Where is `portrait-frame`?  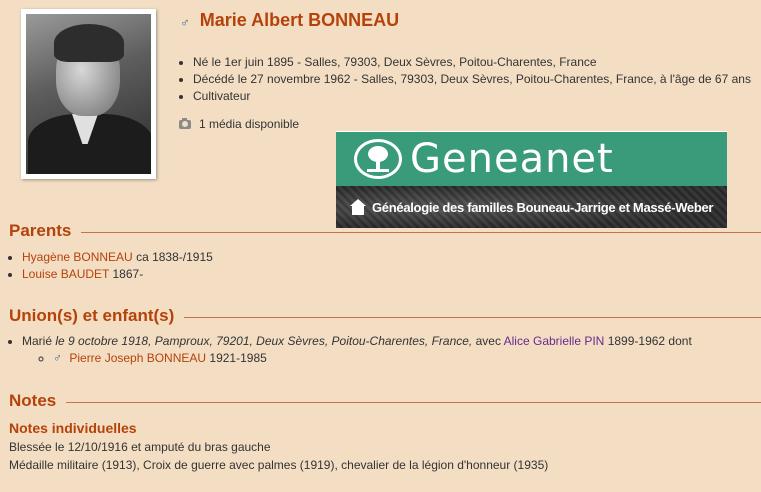
portrait-frame is located at coordinates (88, 94).